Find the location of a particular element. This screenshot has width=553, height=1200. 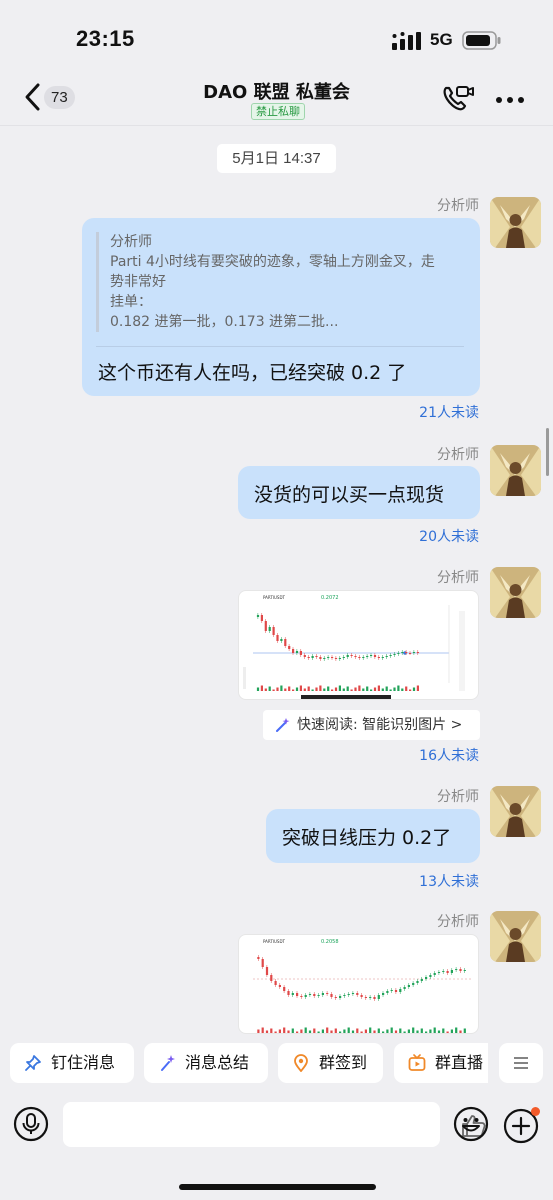

message-bubble: 没货的可以买一点现货 is located at coordinates (359, 492).